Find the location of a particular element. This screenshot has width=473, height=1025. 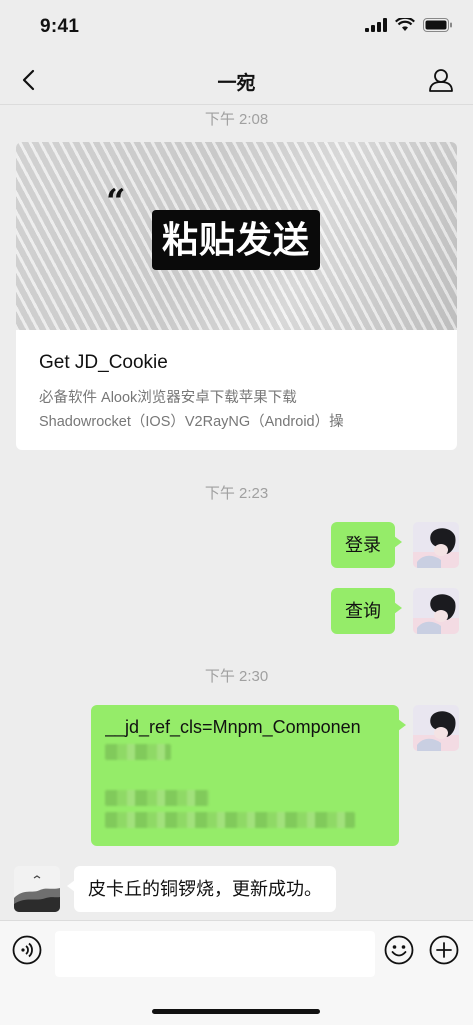

wifi-icon is located at coordinates (405, 24).